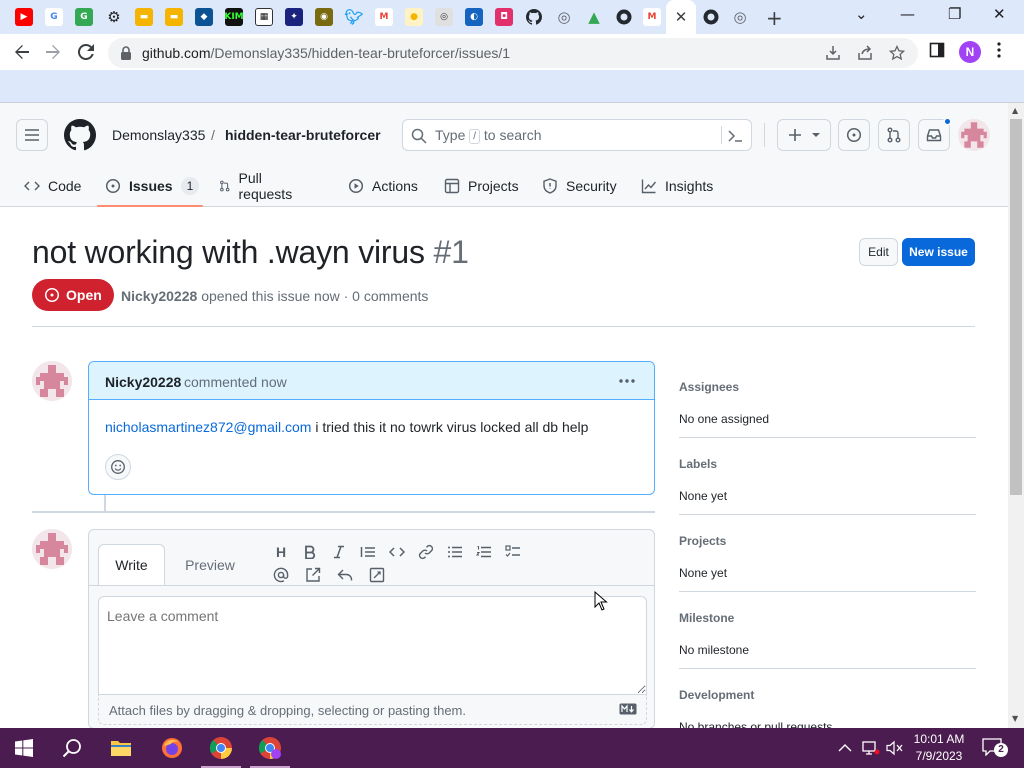 The image size is (1024, 768). I want to click on chrome-icon, so click(221, 748).